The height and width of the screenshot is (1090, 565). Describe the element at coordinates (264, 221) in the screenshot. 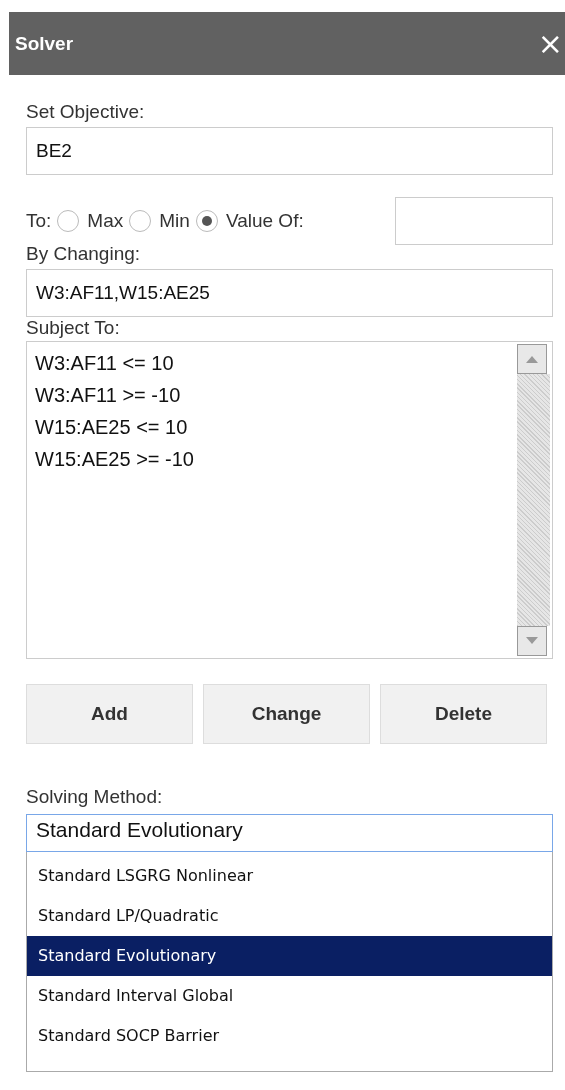

I see `radio-label: Value Of:` at that location.